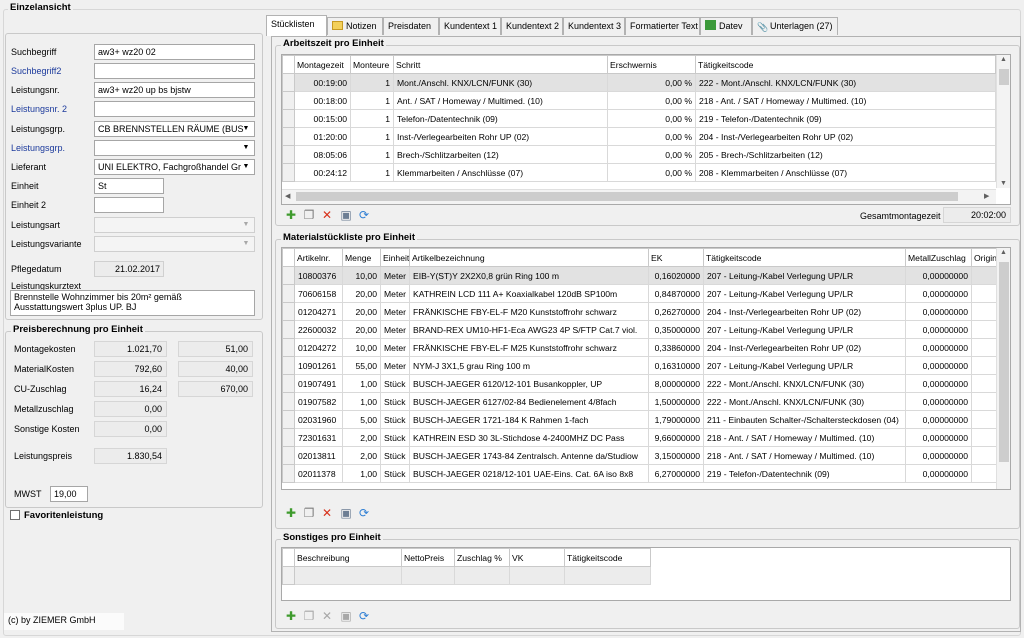  I want to click on scroll-down-icon: ▼, so click(1003, 183).